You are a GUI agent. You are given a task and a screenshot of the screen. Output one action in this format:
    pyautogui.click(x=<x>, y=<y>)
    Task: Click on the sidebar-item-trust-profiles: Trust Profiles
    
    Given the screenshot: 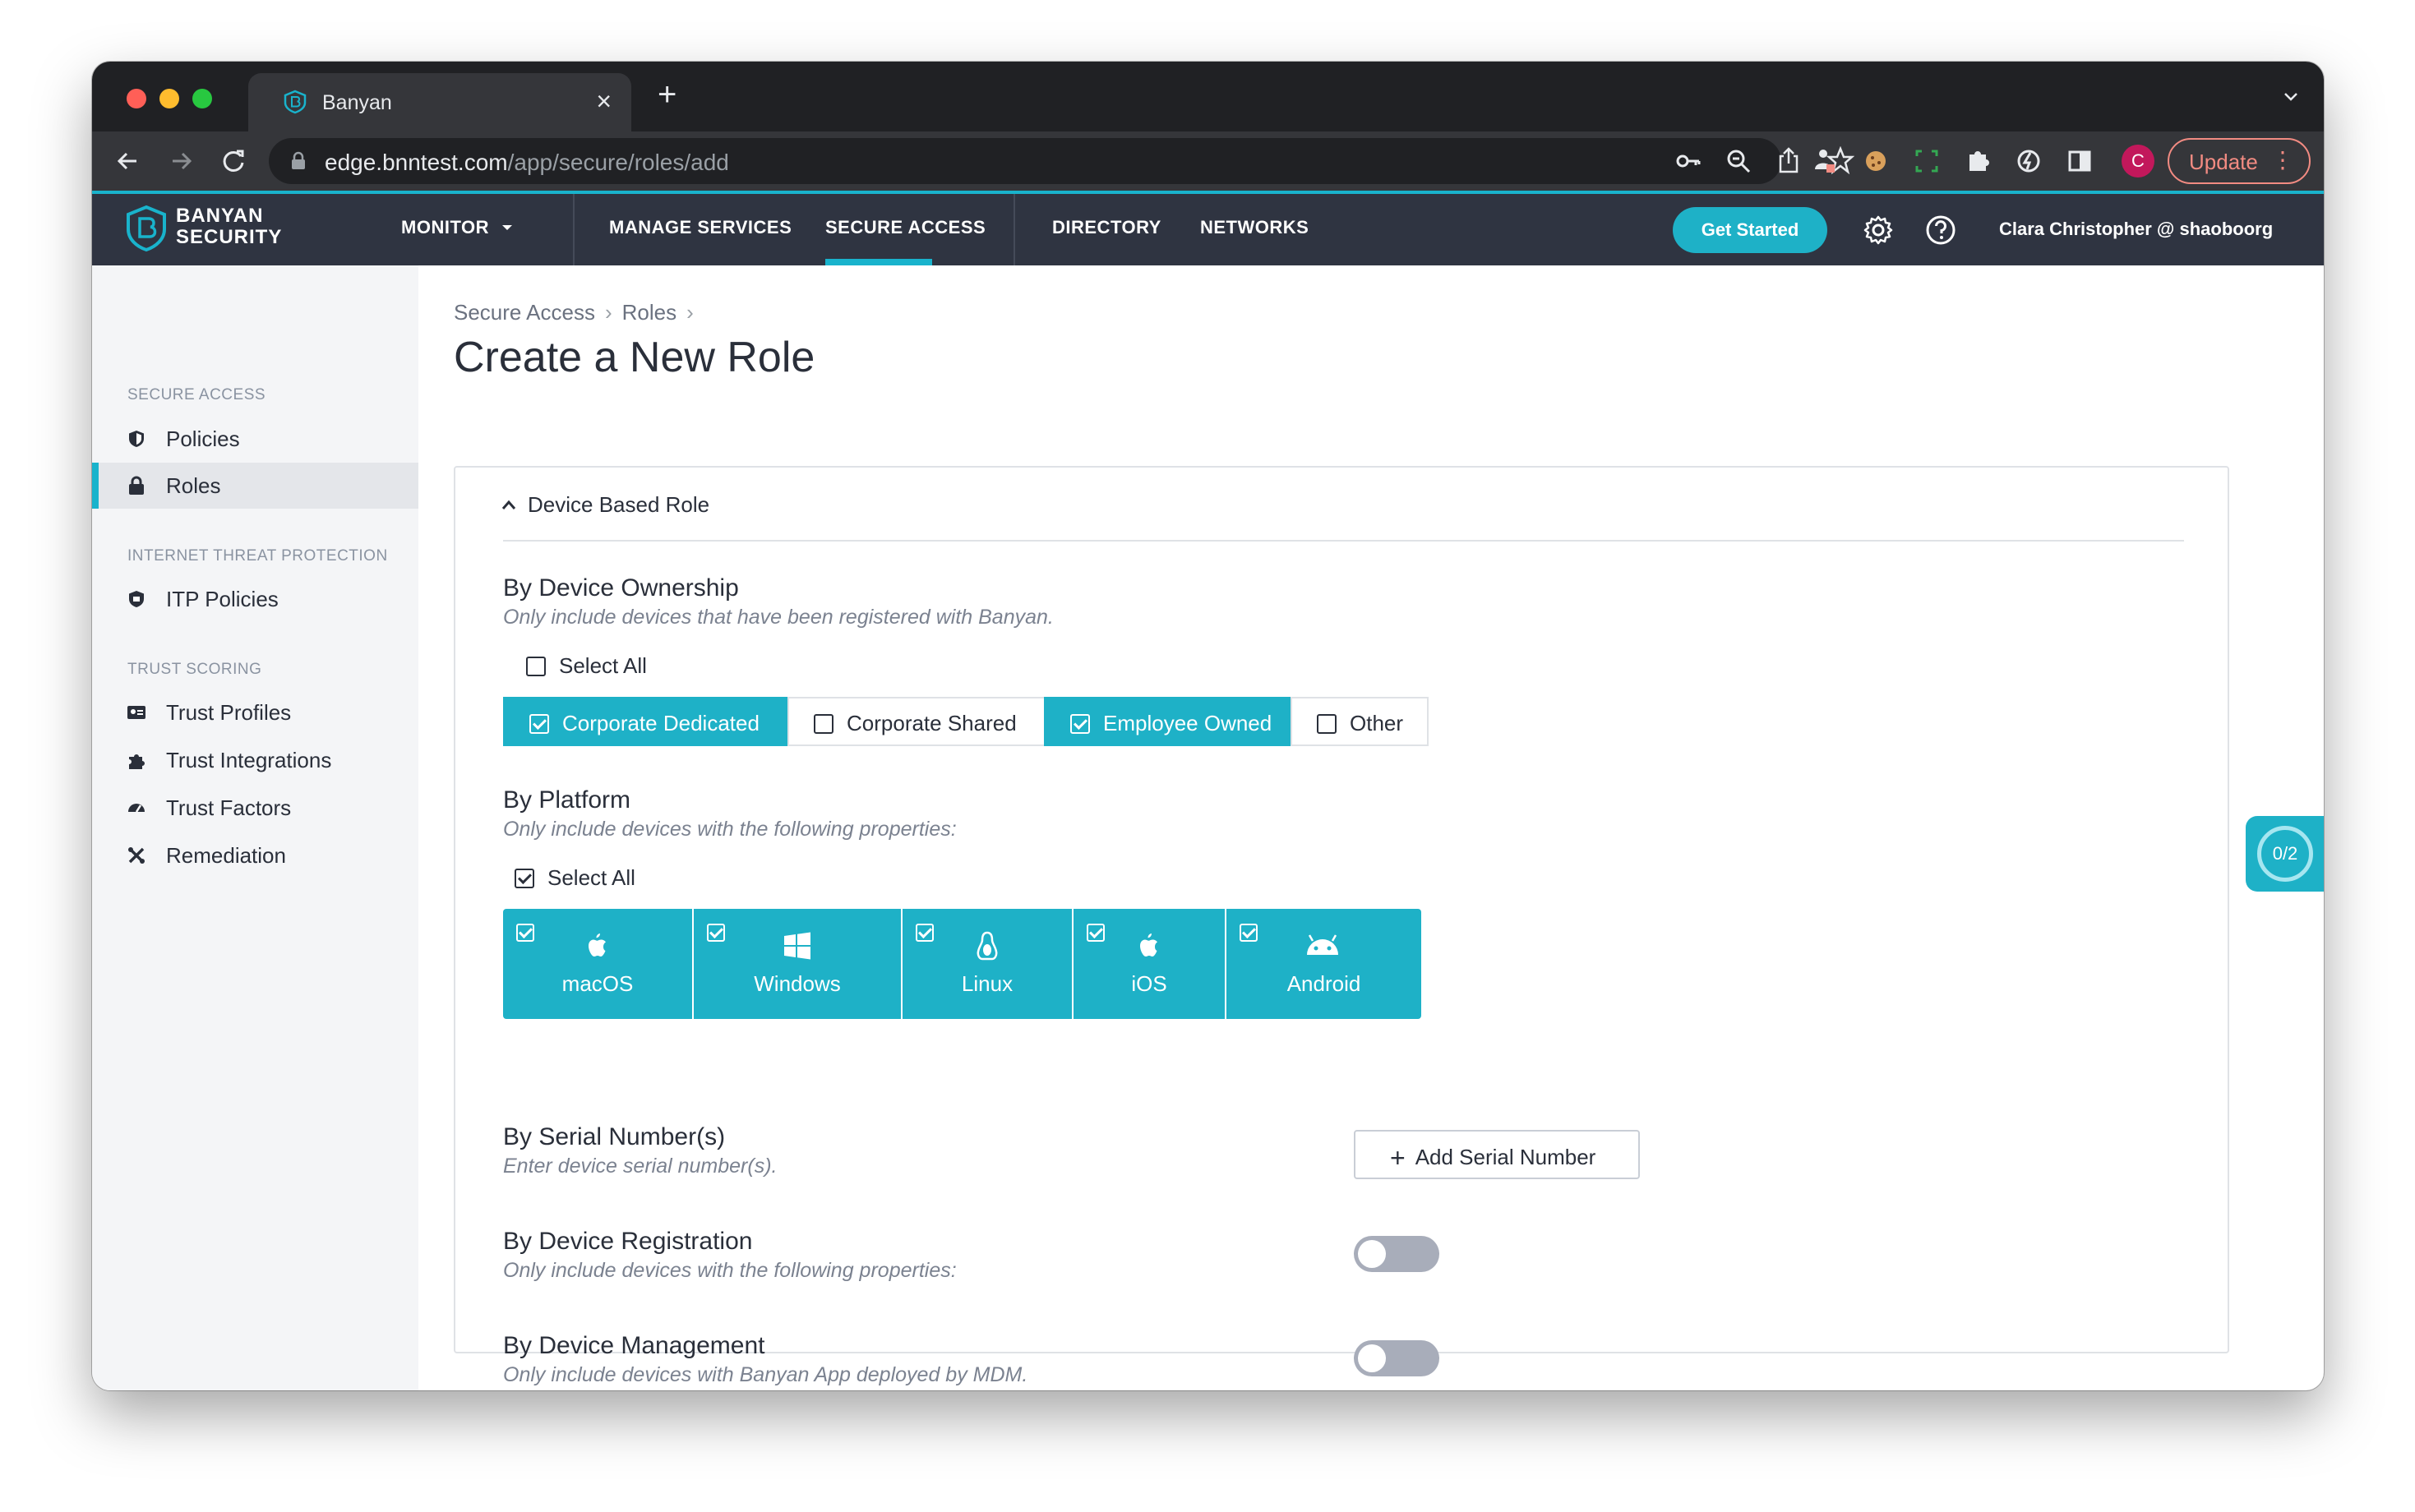 What is the action you would take?
    pyautogui.click(x=255, y=712)
    